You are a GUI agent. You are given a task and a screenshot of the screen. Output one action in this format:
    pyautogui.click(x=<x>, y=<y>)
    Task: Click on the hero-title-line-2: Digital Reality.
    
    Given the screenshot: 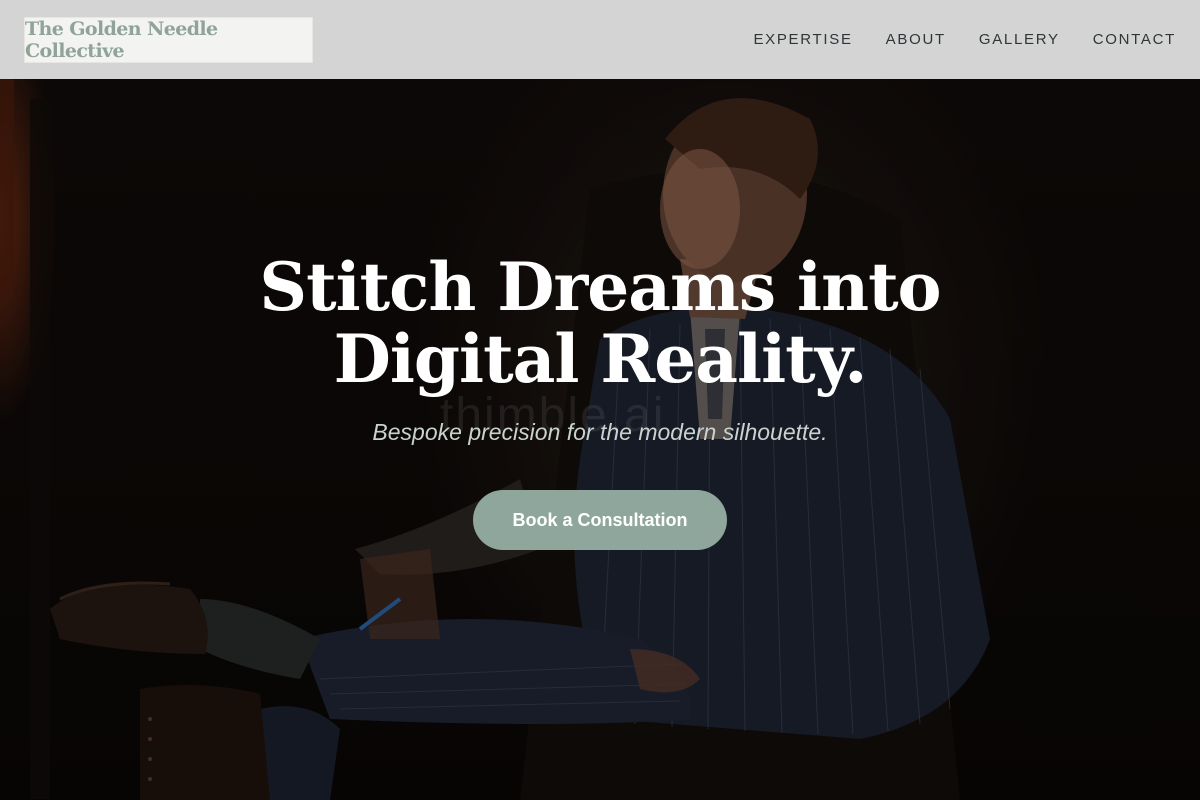 What is the action you would take?
    pyautogui.click(x=600, y=359)
    